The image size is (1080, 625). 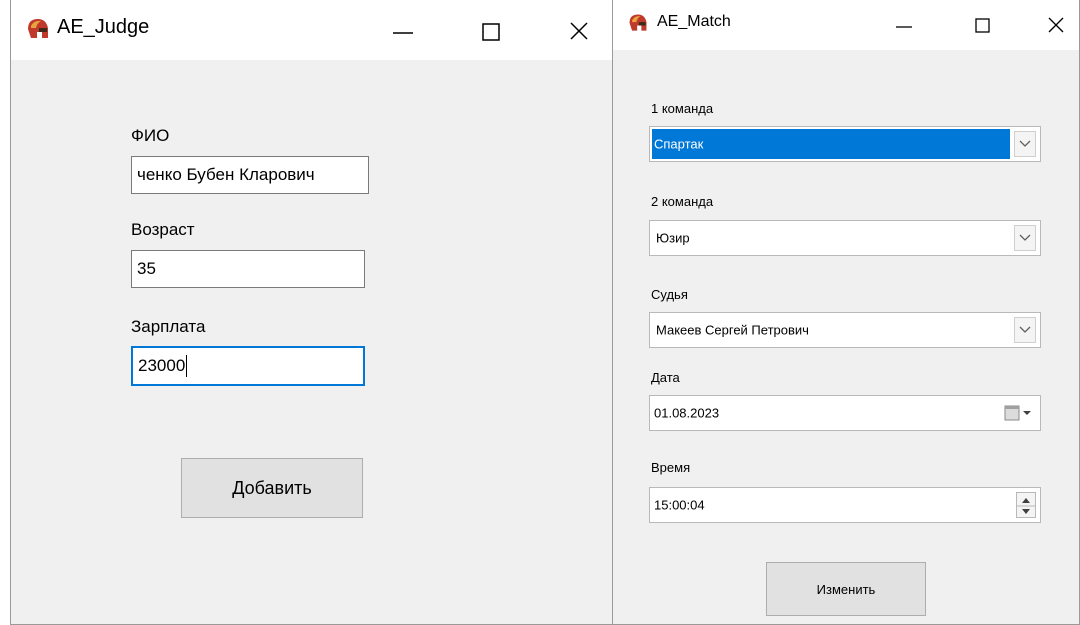 I want to click on spin-arrows-icon, so click(x=1026, y=506).